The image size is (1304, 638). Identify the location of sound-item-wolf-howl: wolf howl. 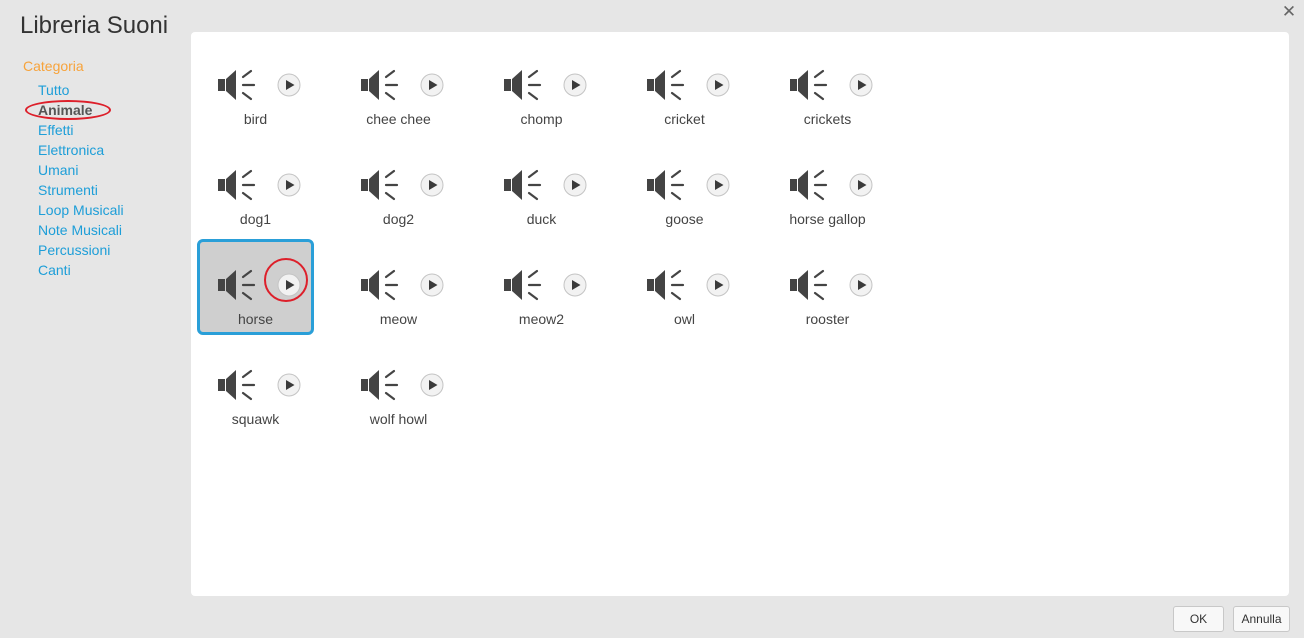
(398, 387).